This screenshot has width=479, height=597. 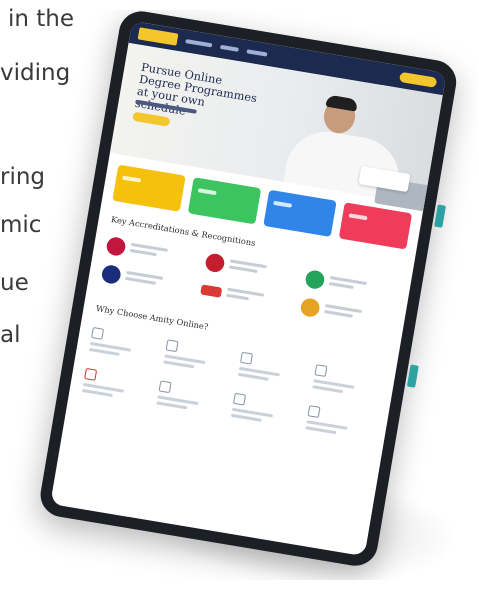 I want to click on program-tile-yellow, so click(x=149, y=188).